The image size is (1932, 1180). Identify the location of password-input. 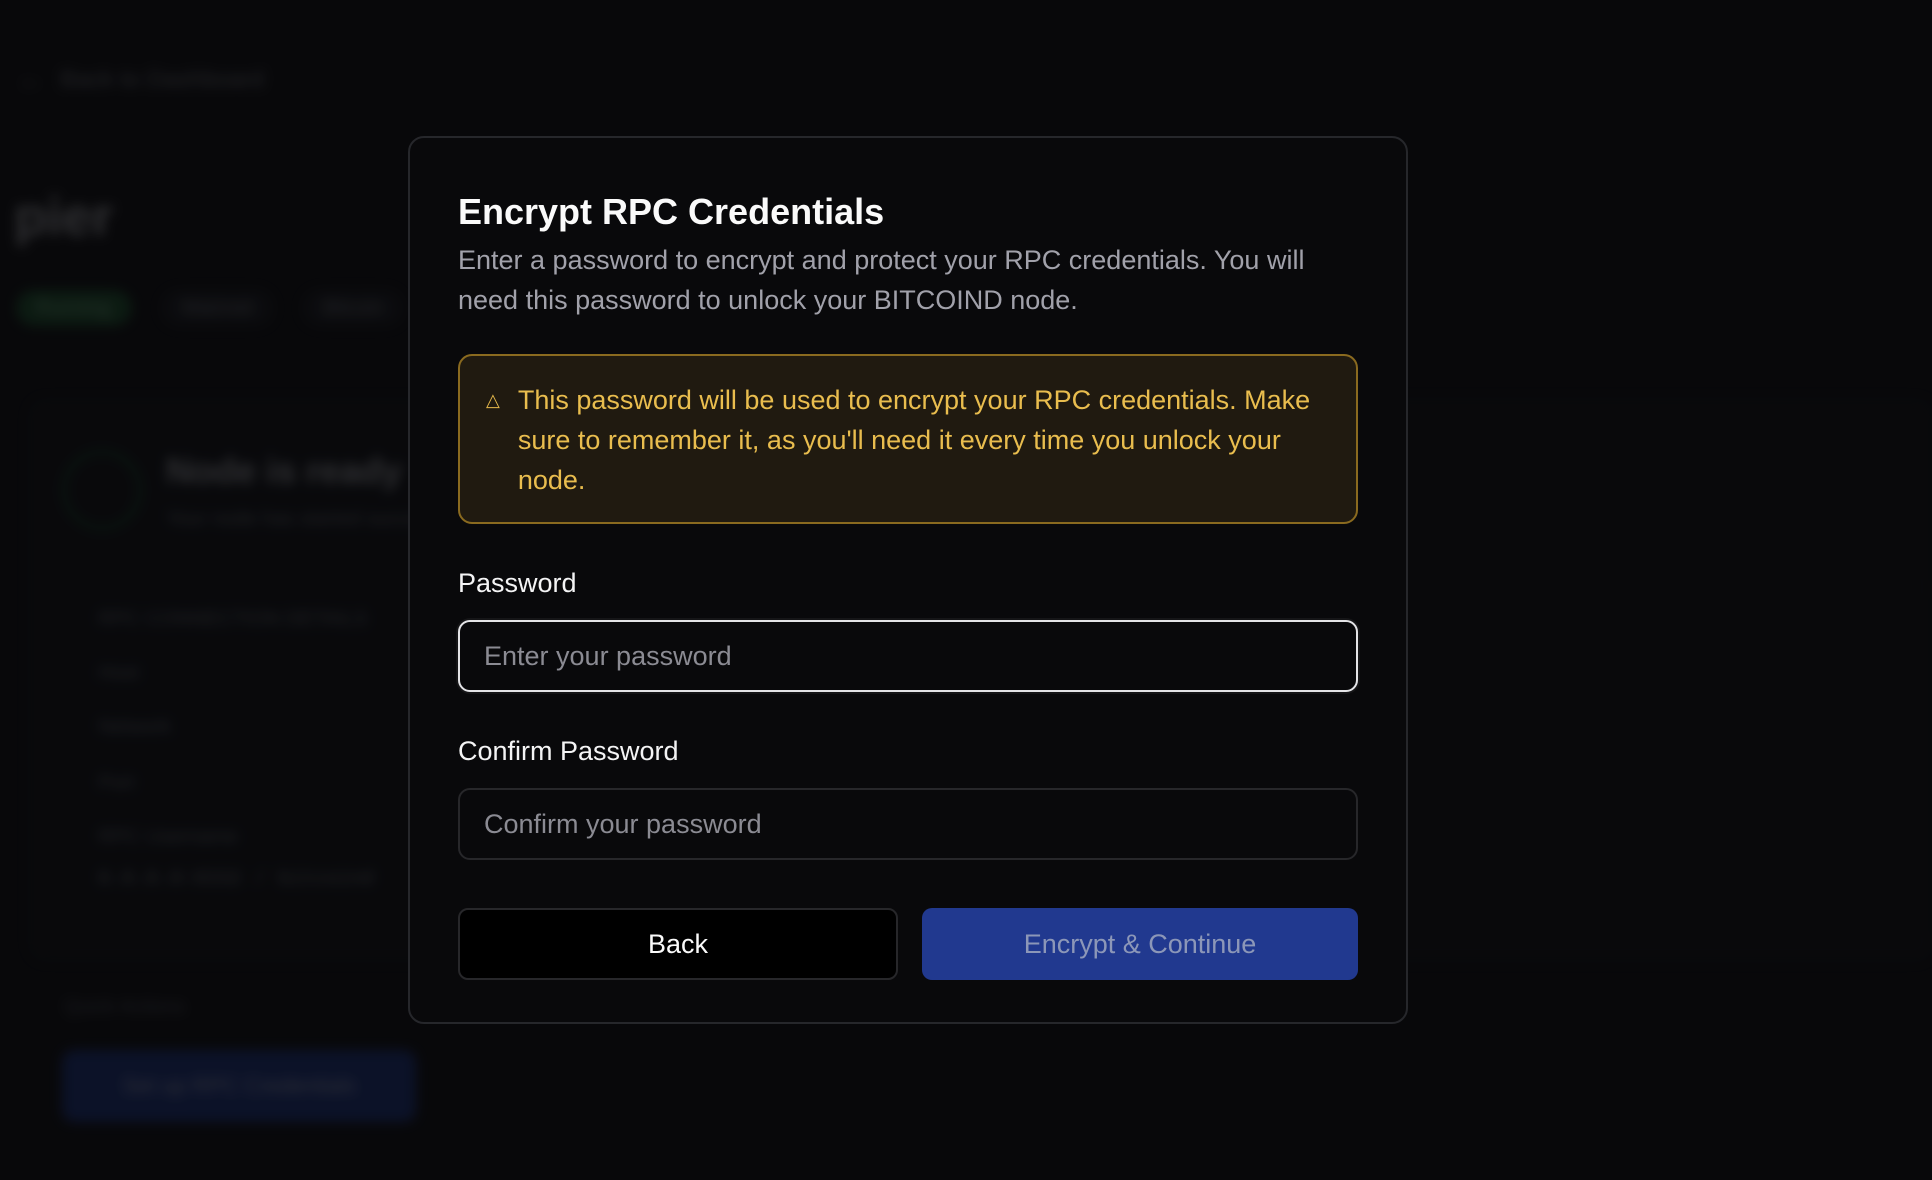
(908, 656).